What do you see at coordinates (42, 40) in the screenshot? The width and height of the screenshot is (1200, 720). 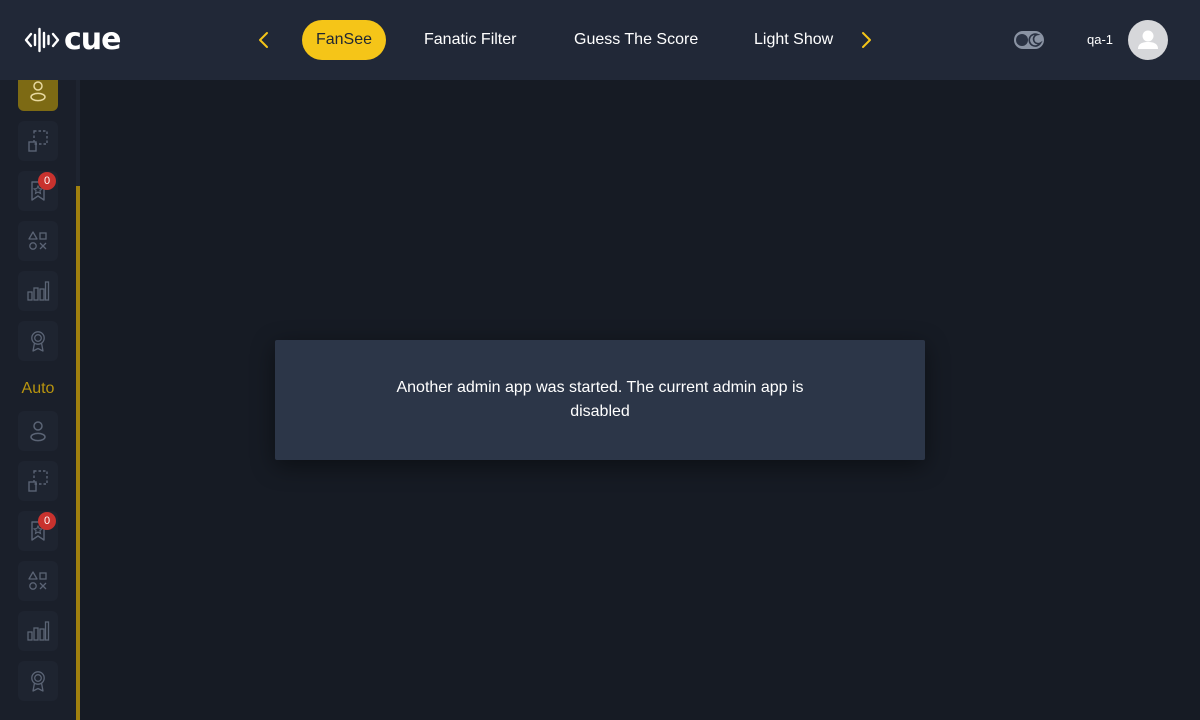 I see `soundwave-logo-icon` at bounding box center [42, 40].